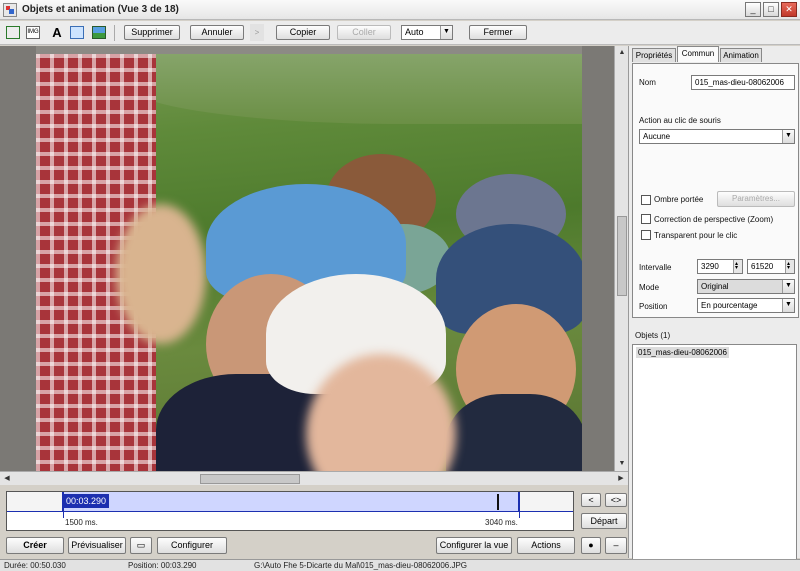 The width and height of the screenshot is (800, 571). I want to click on interval-to-value: 61520, so click(762, 266).